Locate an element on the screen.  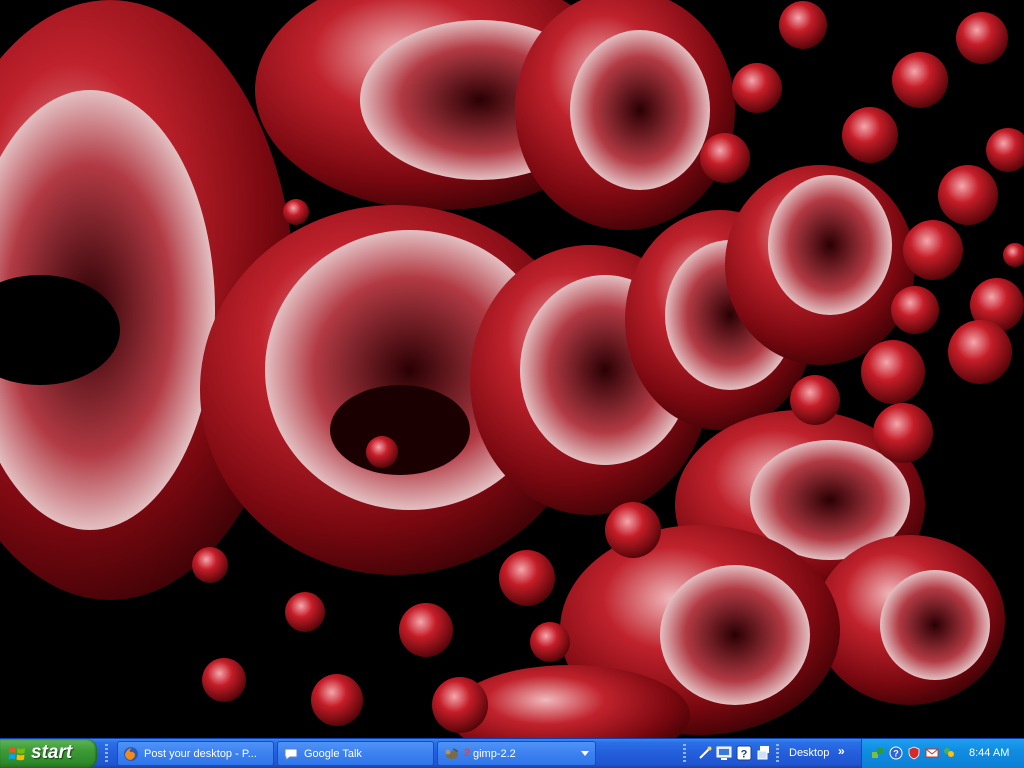
task-button-gimp: 2 gimp-2.2 is located at coordinates (516, 753).